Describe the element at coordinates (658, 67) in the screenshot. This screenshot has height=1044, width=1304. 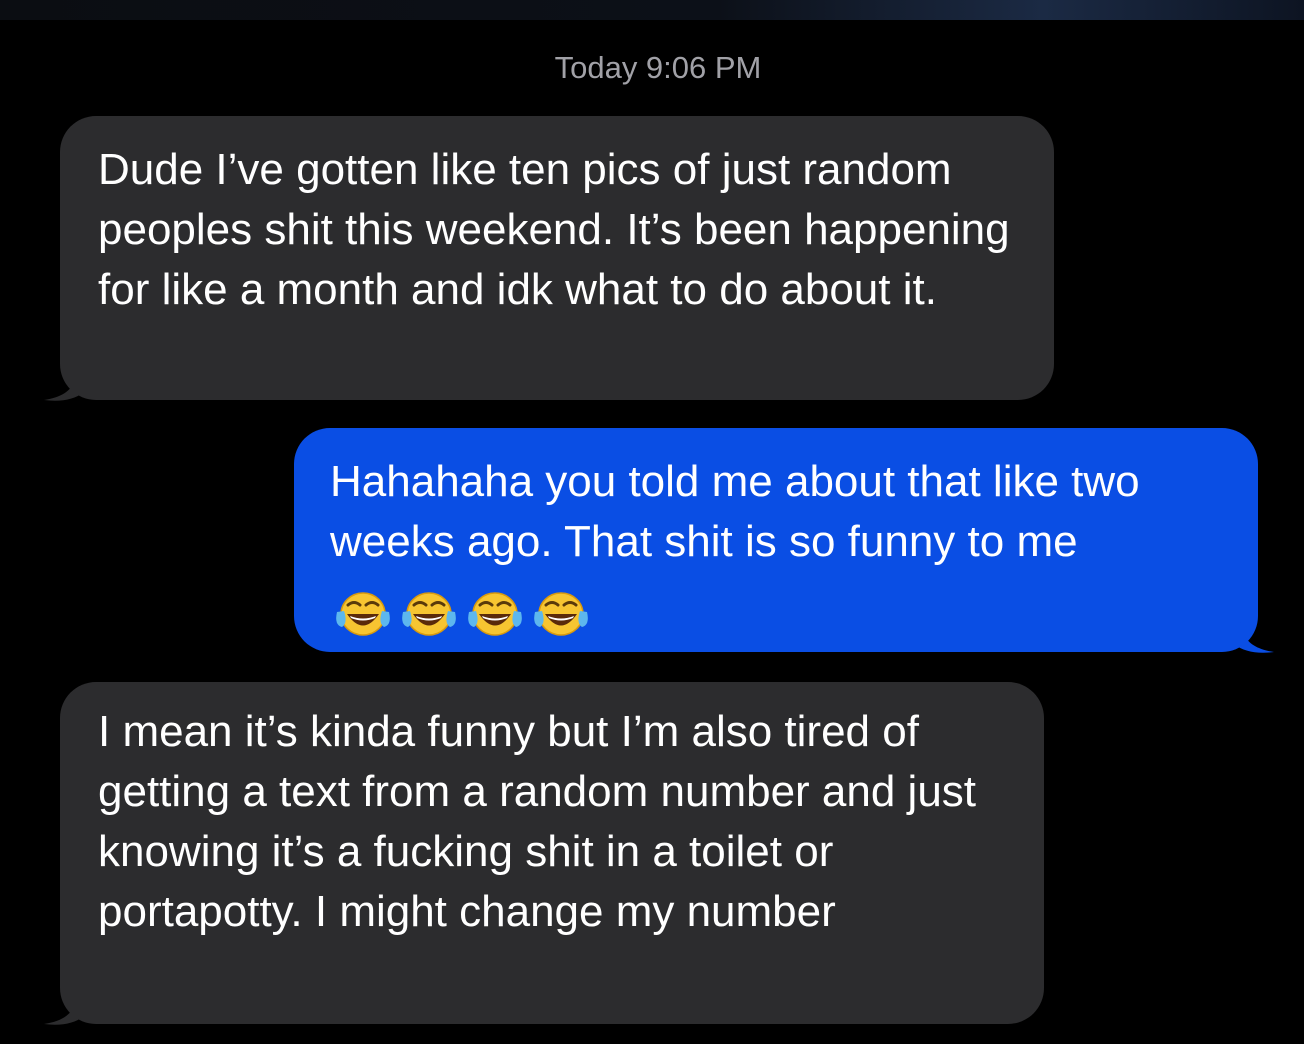
I see `message-timestamp: Today 9:06 PM` at that location.